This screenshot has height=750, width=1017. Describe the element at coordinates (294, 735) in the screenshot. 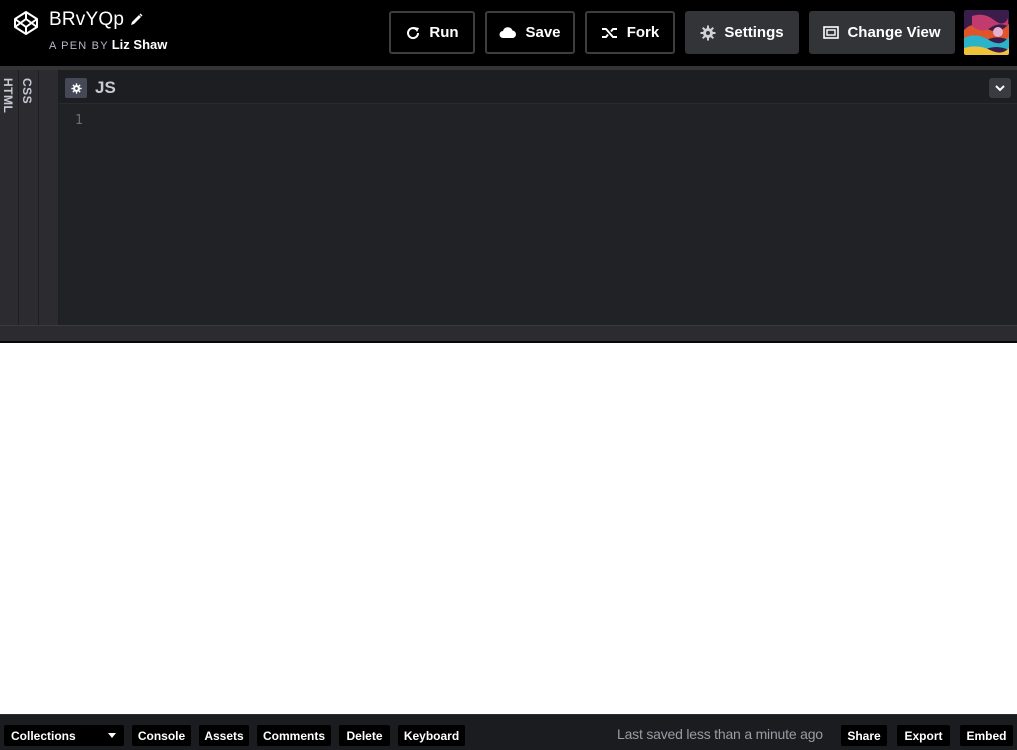

I see `comments-button: Comments` at that location.